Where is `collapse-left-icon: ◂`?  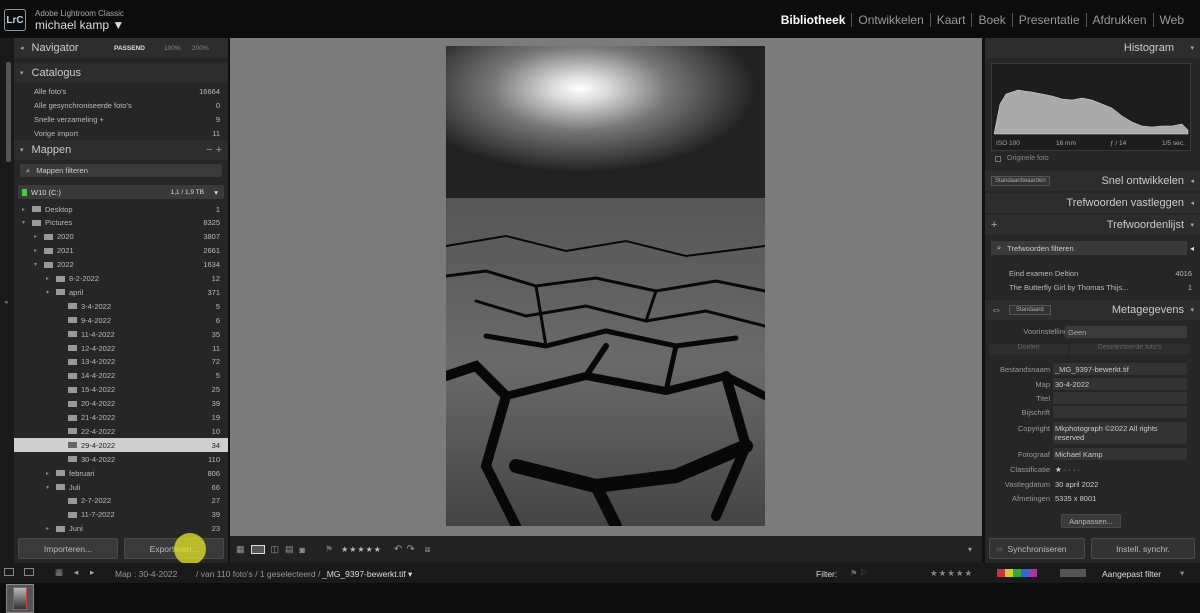
collapse-left-icon: ◂ is located at coordinates (6, 302).